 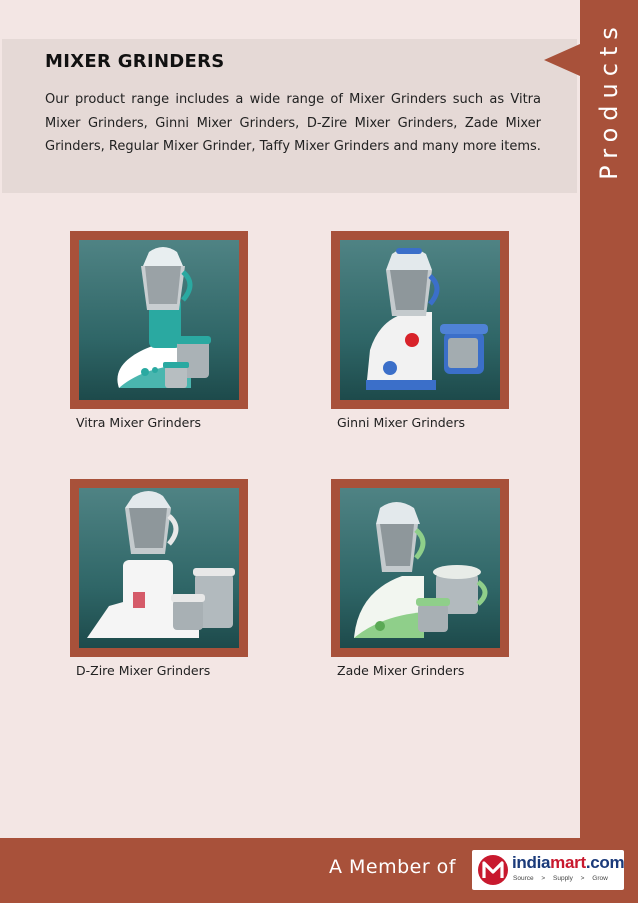 I want to click on product-card-dzire: D-Zire Mixer Grinders, so click(x=160, y=578).